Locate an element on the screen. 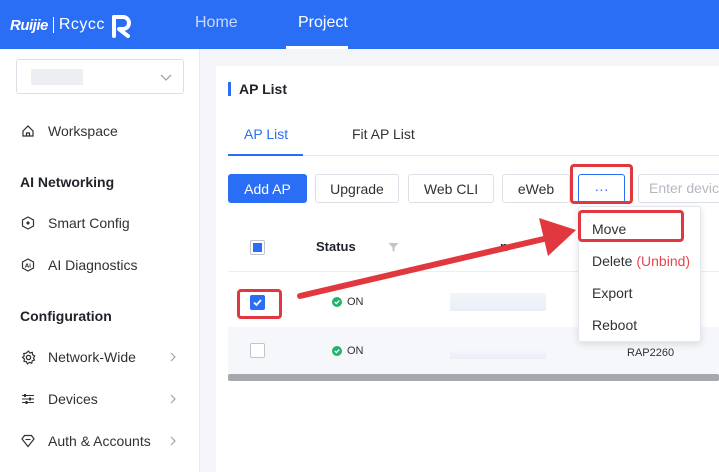 This screenshot has height=472, width=719. sidebar-item-label: Workspace is located at coordinates (83, 131).